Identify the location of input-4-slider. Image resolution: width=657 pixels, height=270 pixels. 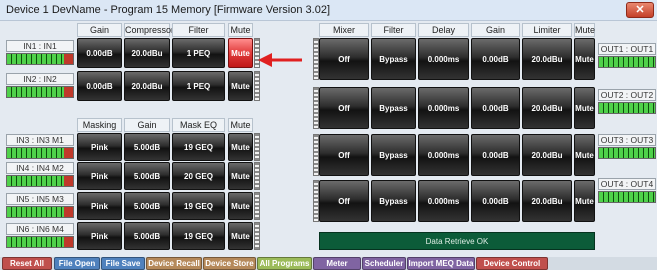
(257, 176).